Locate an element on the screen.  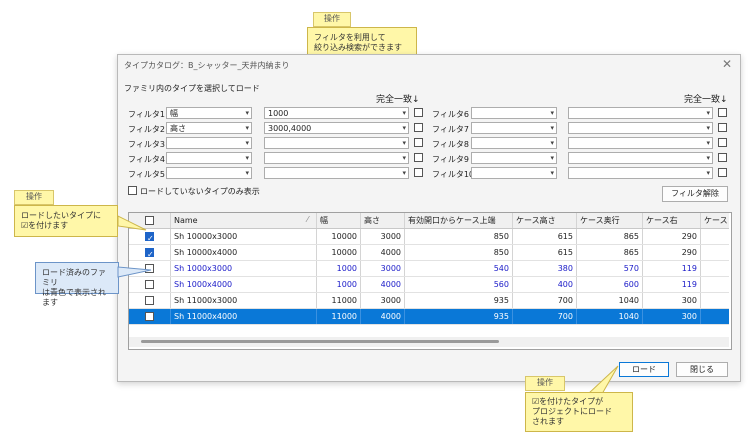
table-row: Sh 11000x3000 11000 3000 935 700 1040 300 is located at coordinates (429, 301).